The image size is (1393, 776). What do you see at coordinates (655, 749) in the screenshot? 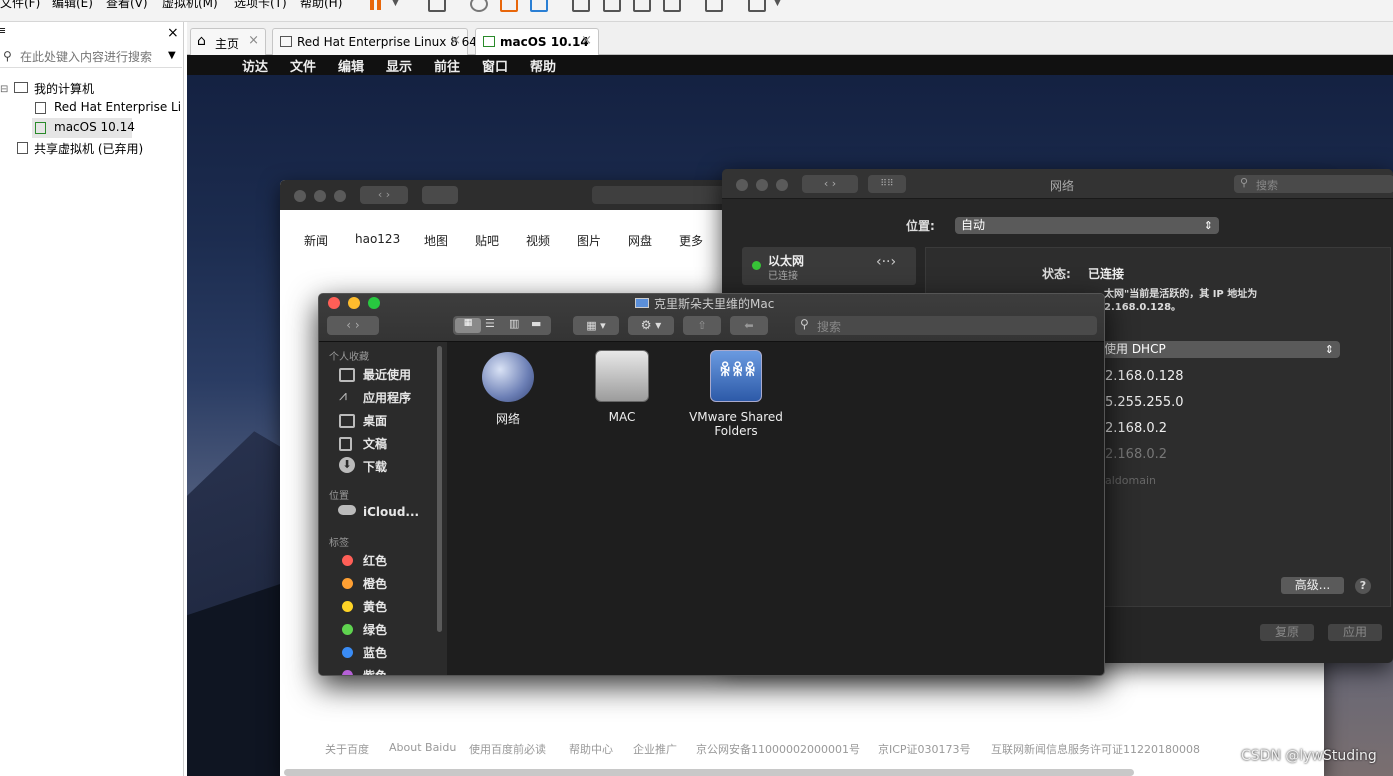
I see `footer-link: 企业推广` at bounding box center [655, 749].